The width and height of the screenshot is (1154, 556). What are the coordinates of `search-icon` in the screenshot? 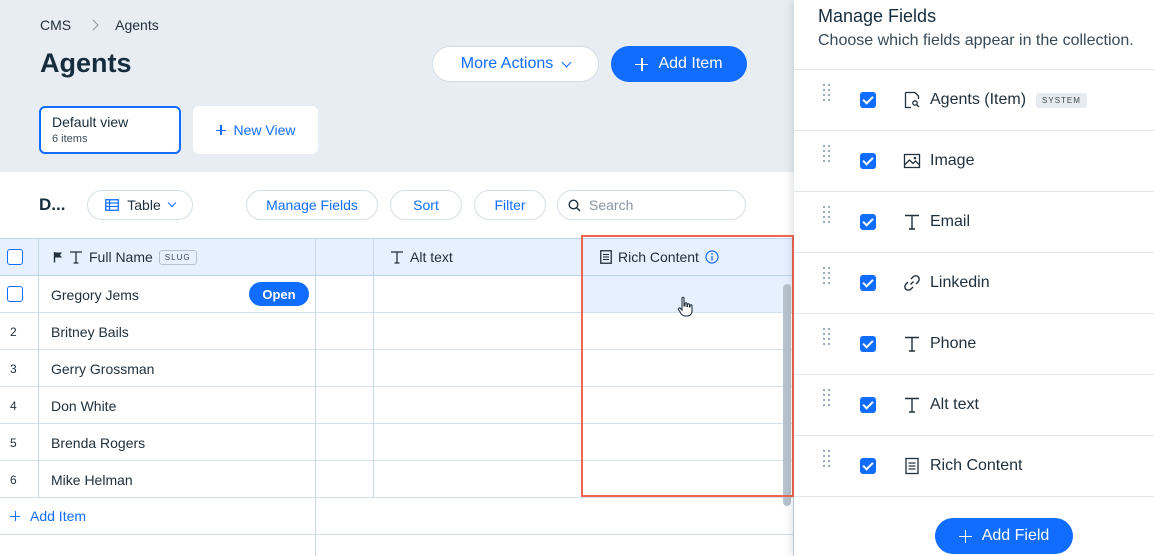 It's located at (574, 204).